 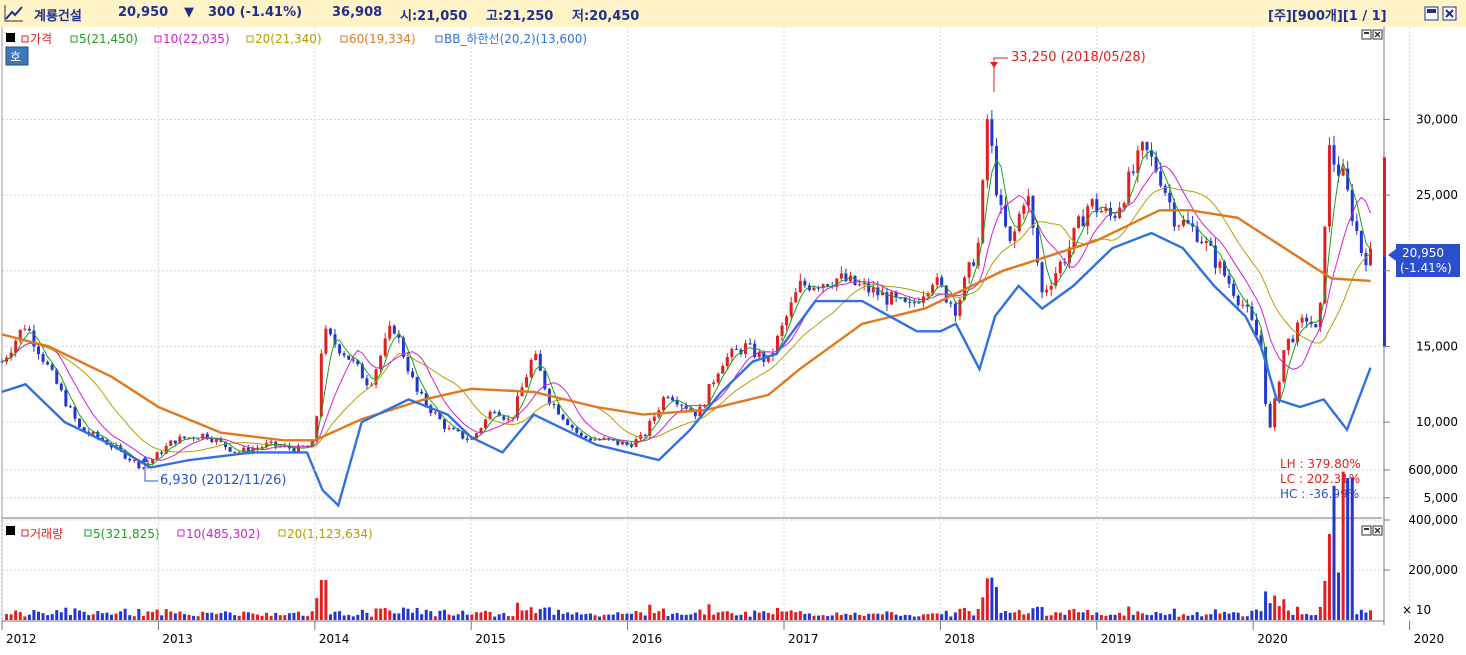 What do you see at coordinates (1366, 34) in the screenshot?
I see `price-panel-max-icon` at bounding box center [1366, 34].